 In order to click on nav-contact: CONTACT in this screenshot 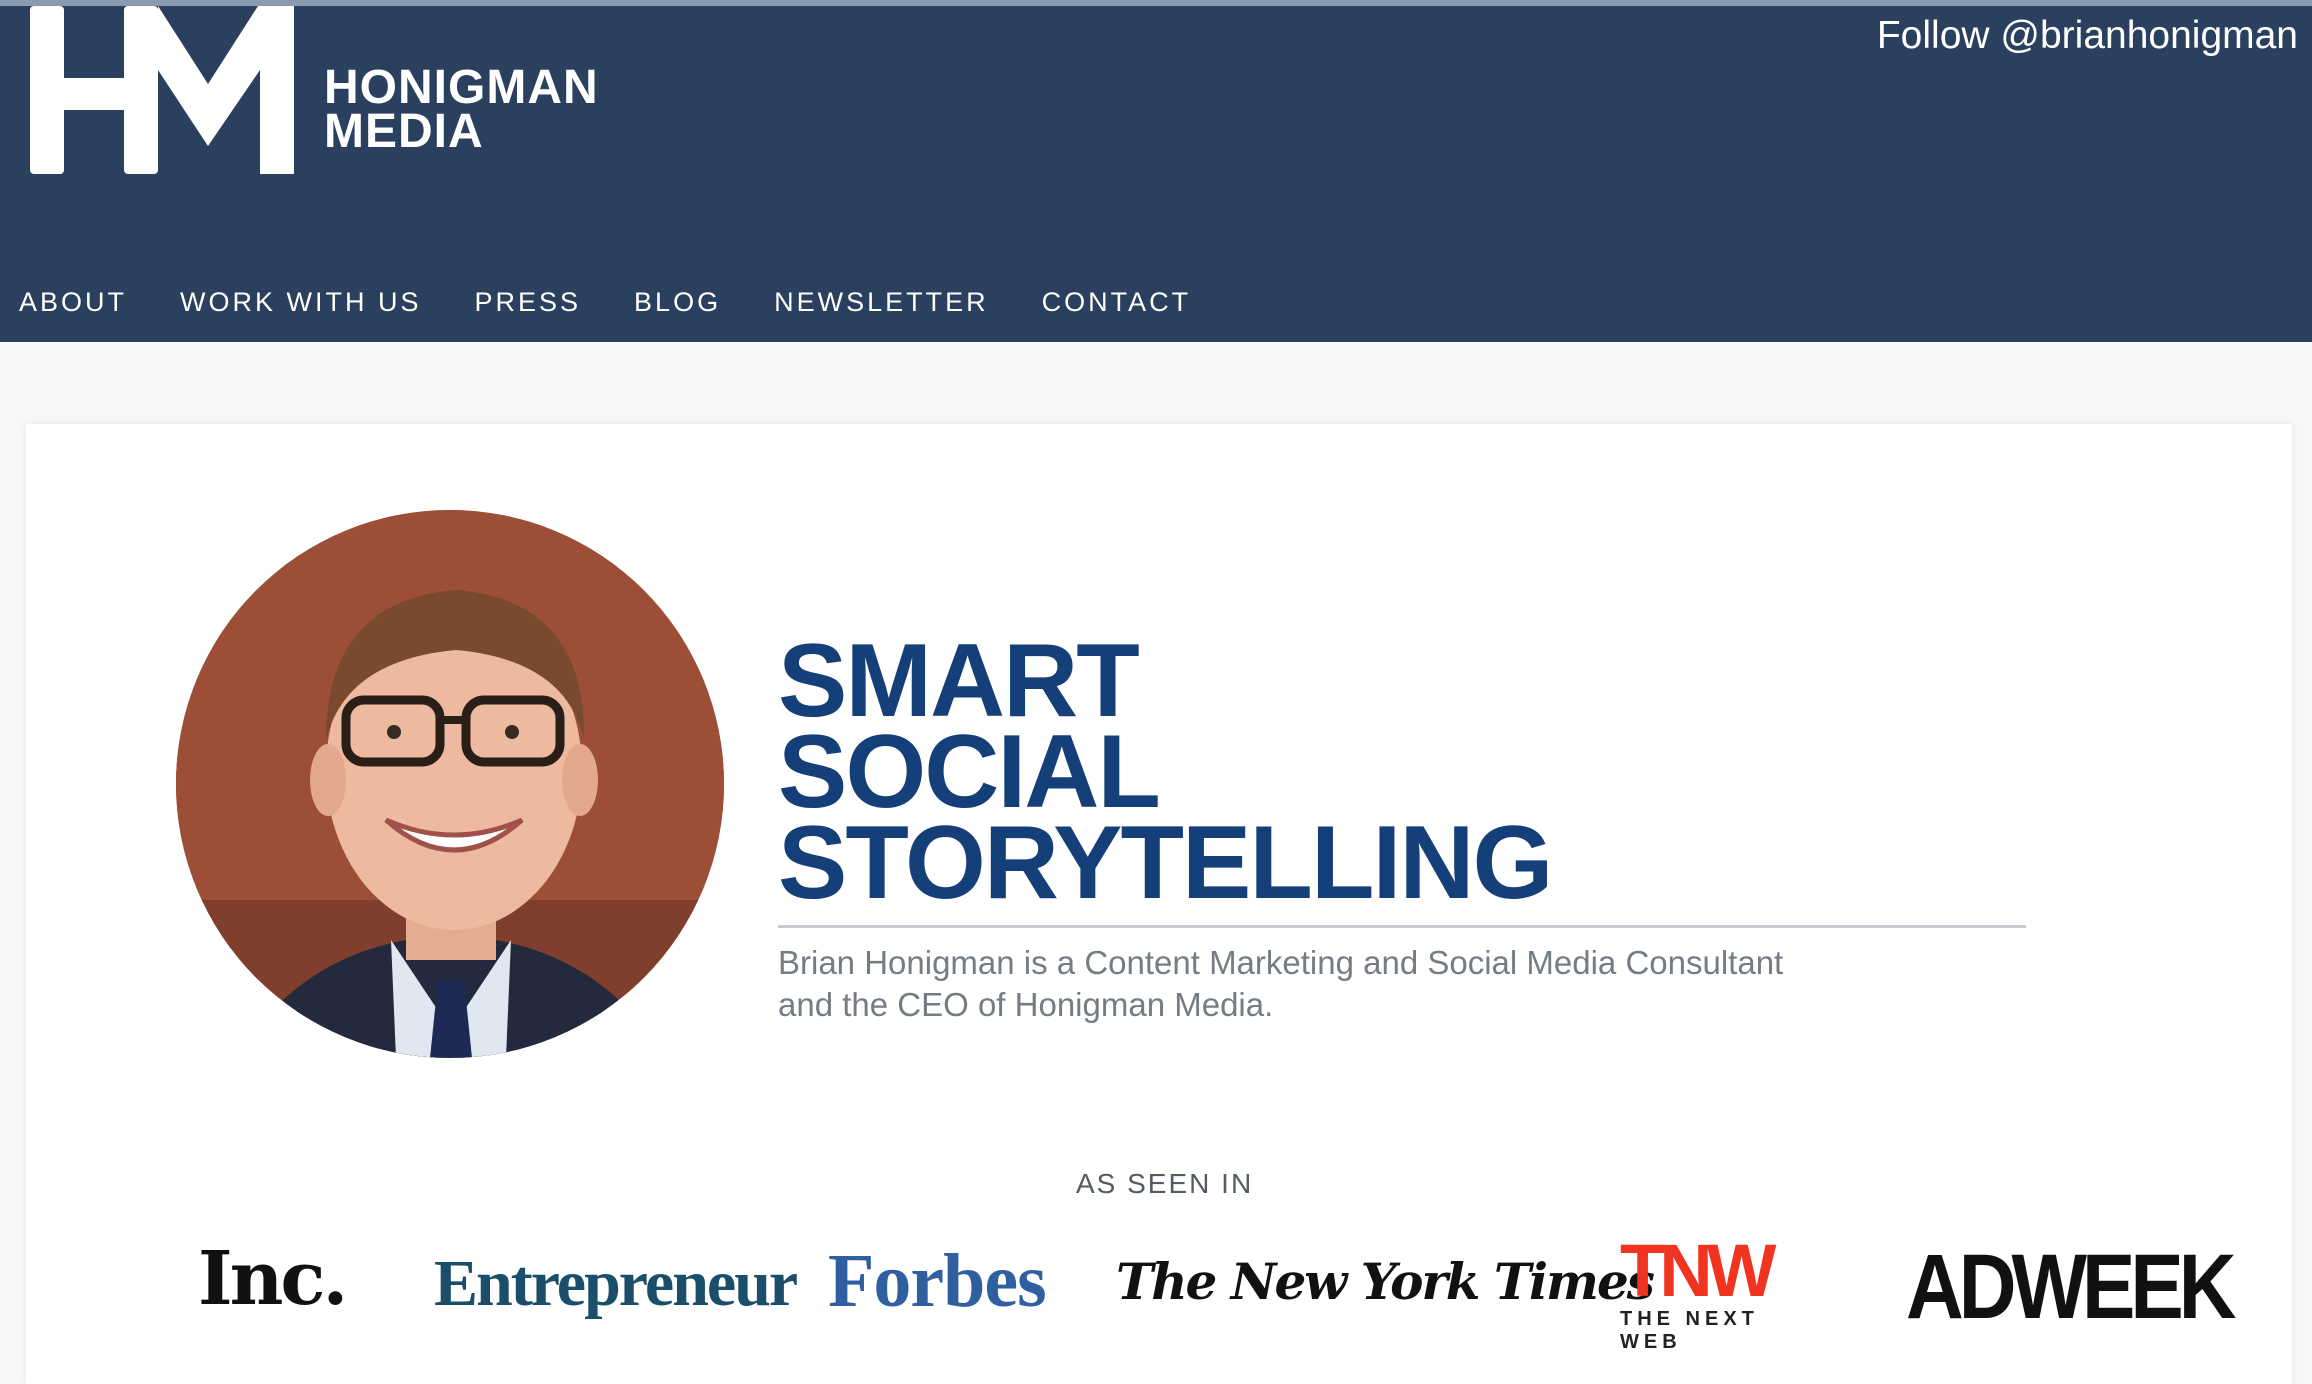, I will do `click(1117, 302)`.